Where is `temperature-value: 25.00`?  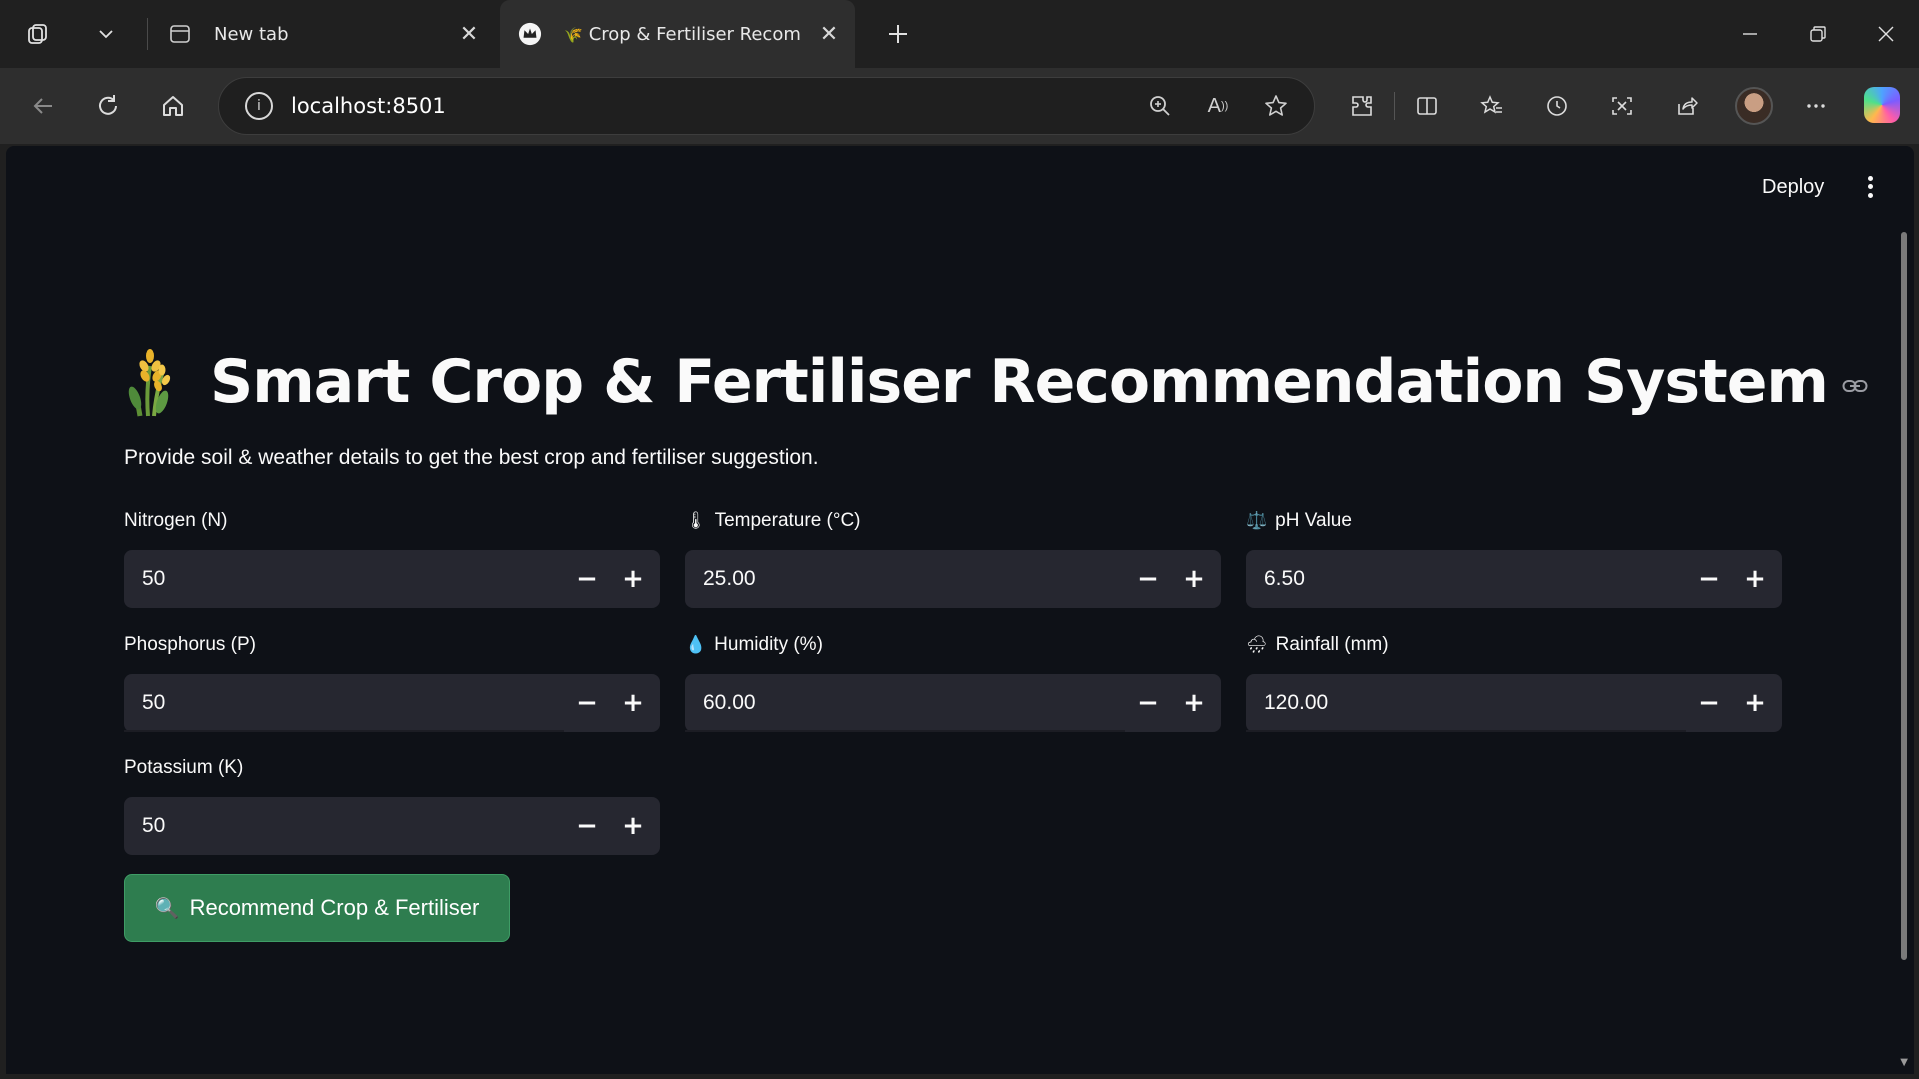
temperature-value: 25.00 is located at coordinates (905, 579).